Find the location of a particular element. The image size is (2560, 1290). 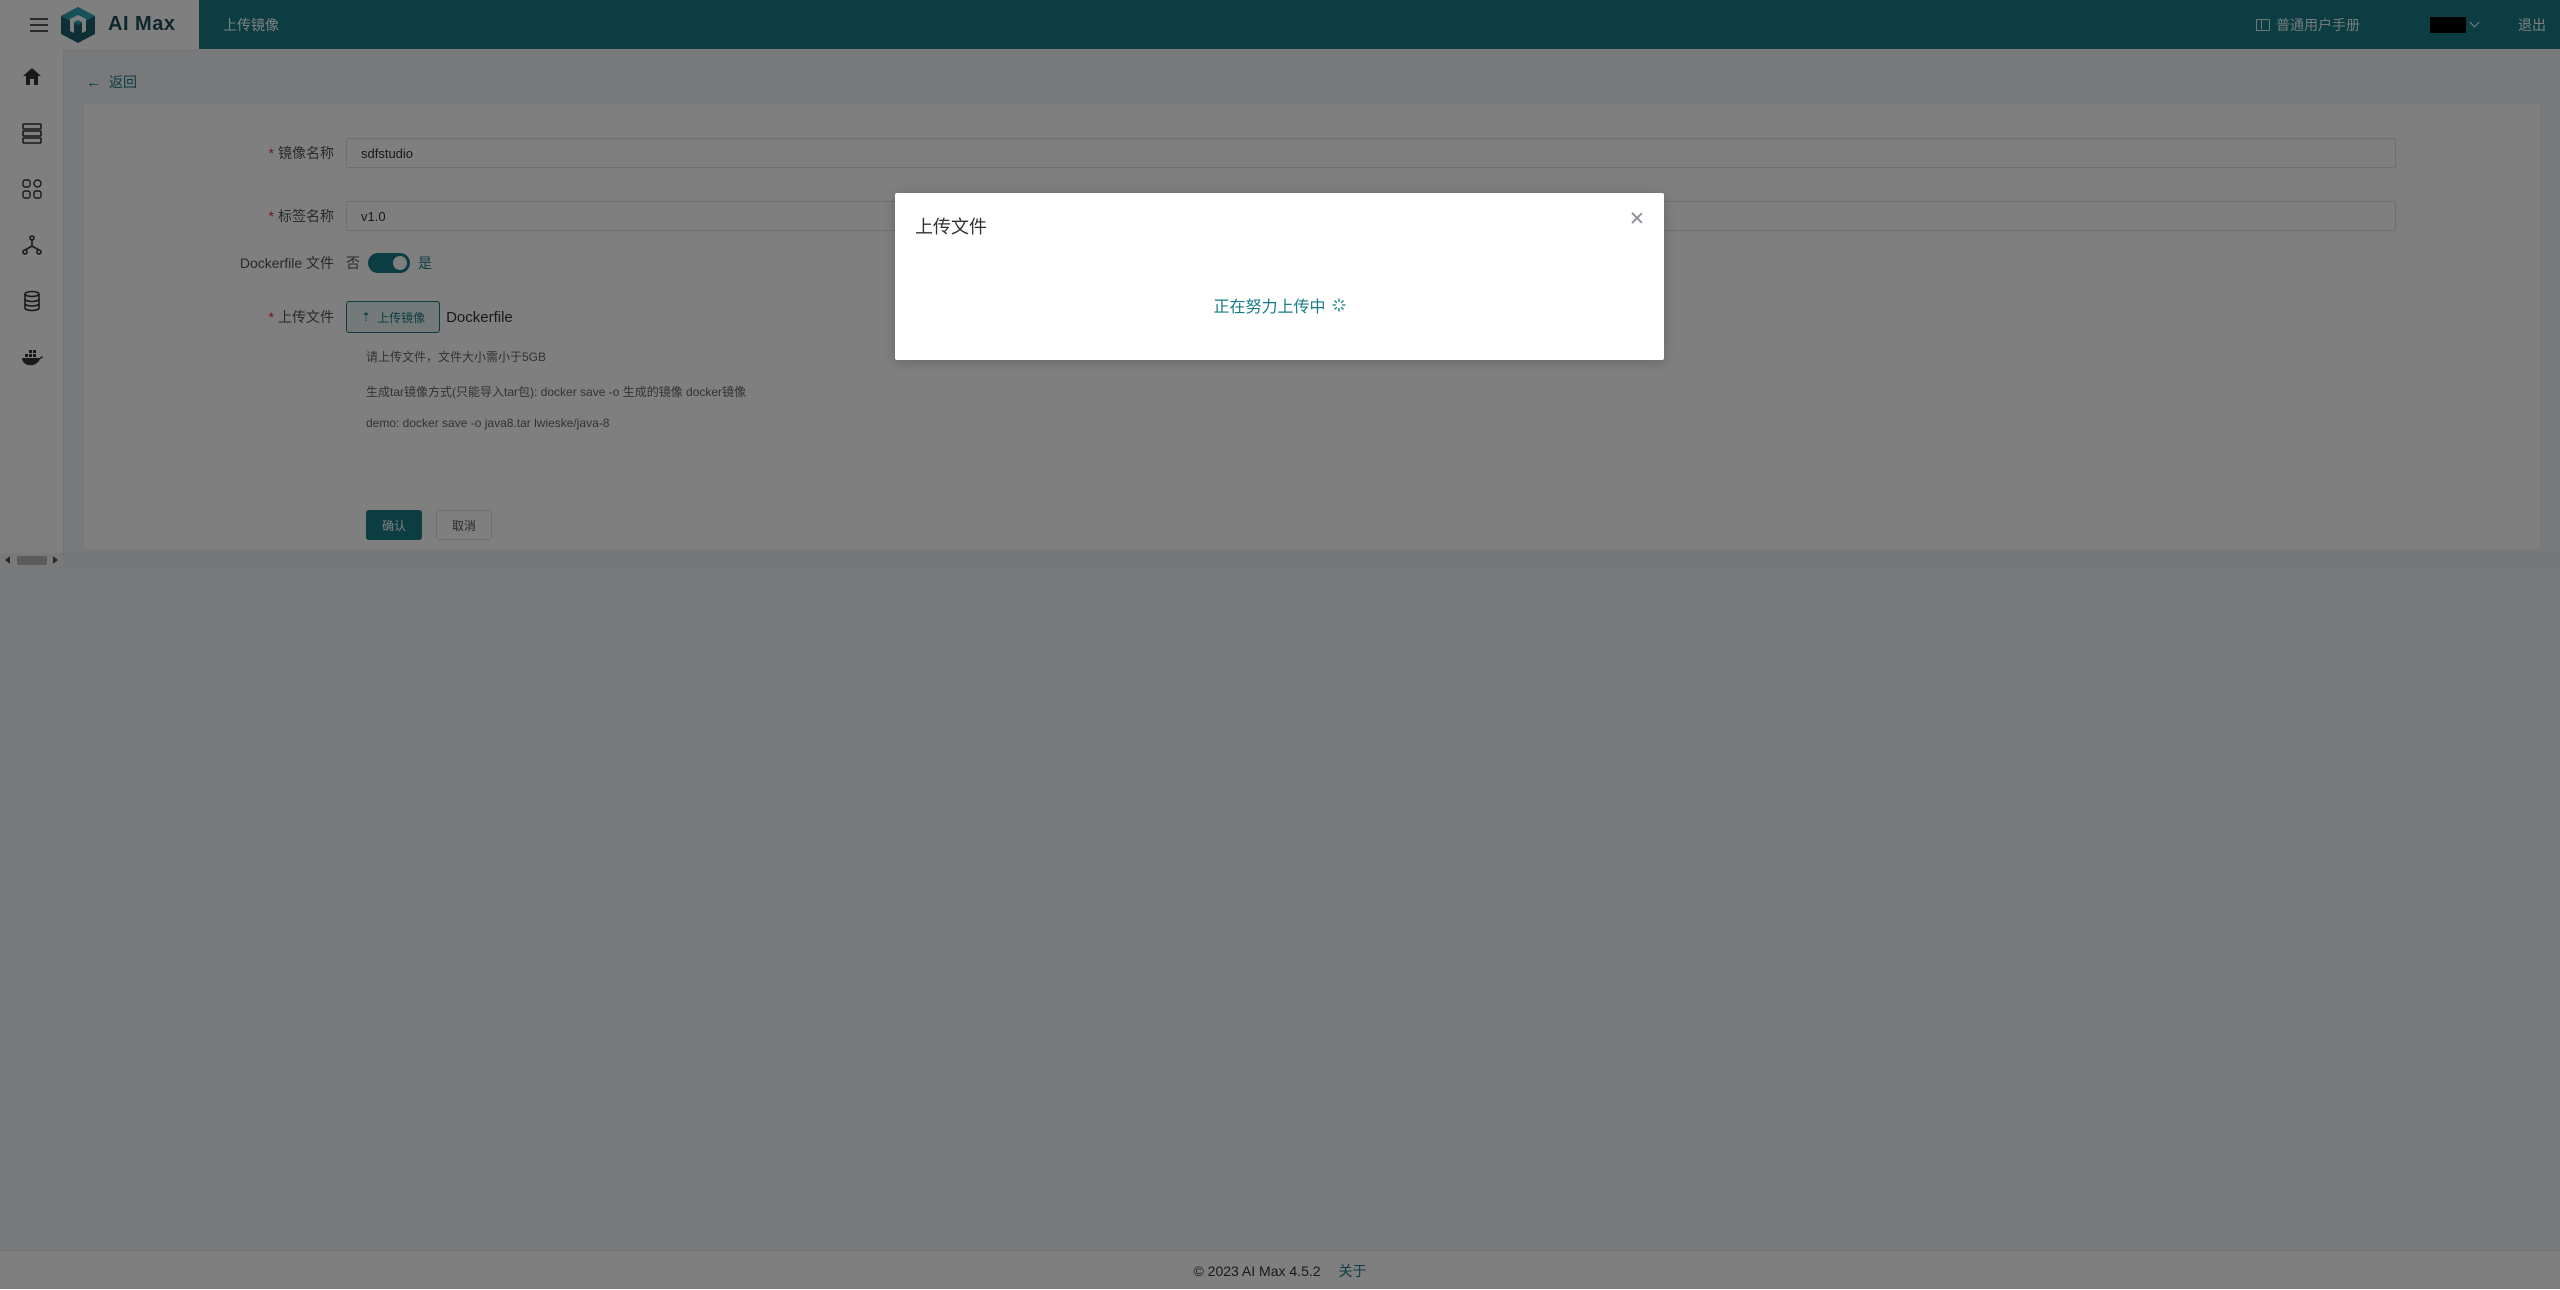

close-icon is located at coordinates (1637, 218).